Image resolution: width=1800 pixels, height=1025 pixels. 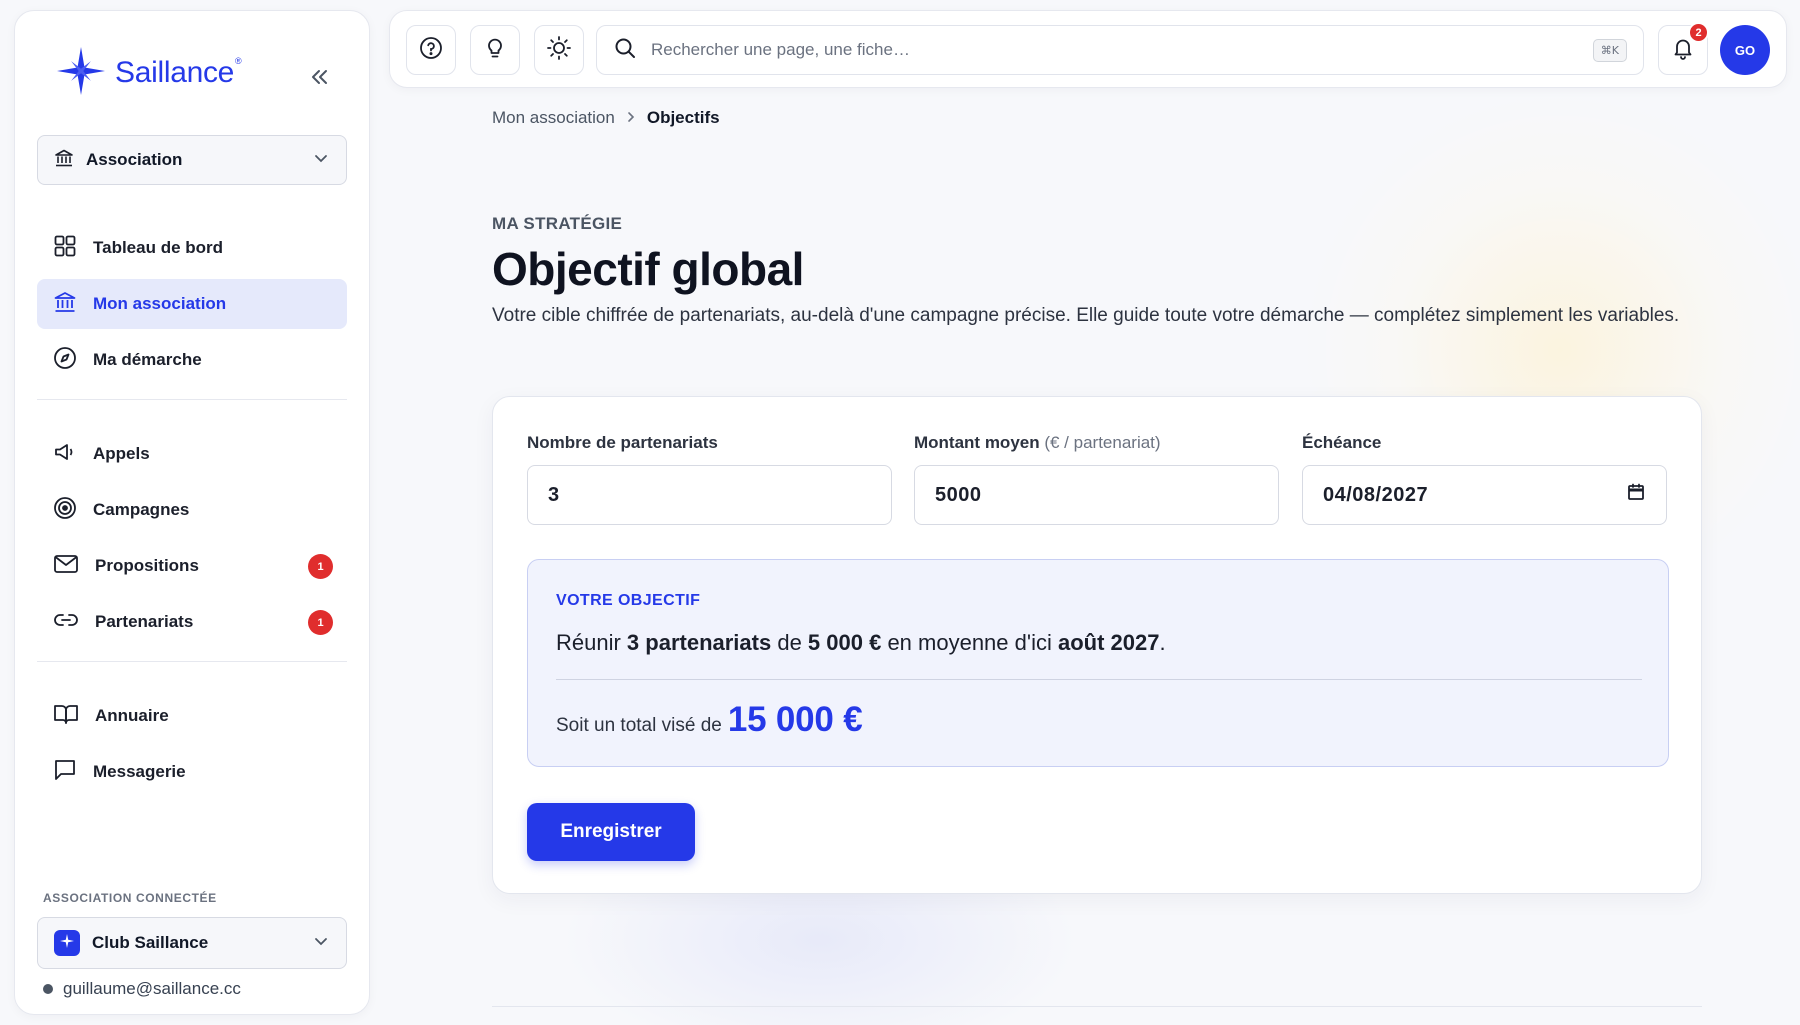 I want to click on target-icon, so click(x=65, y=510).